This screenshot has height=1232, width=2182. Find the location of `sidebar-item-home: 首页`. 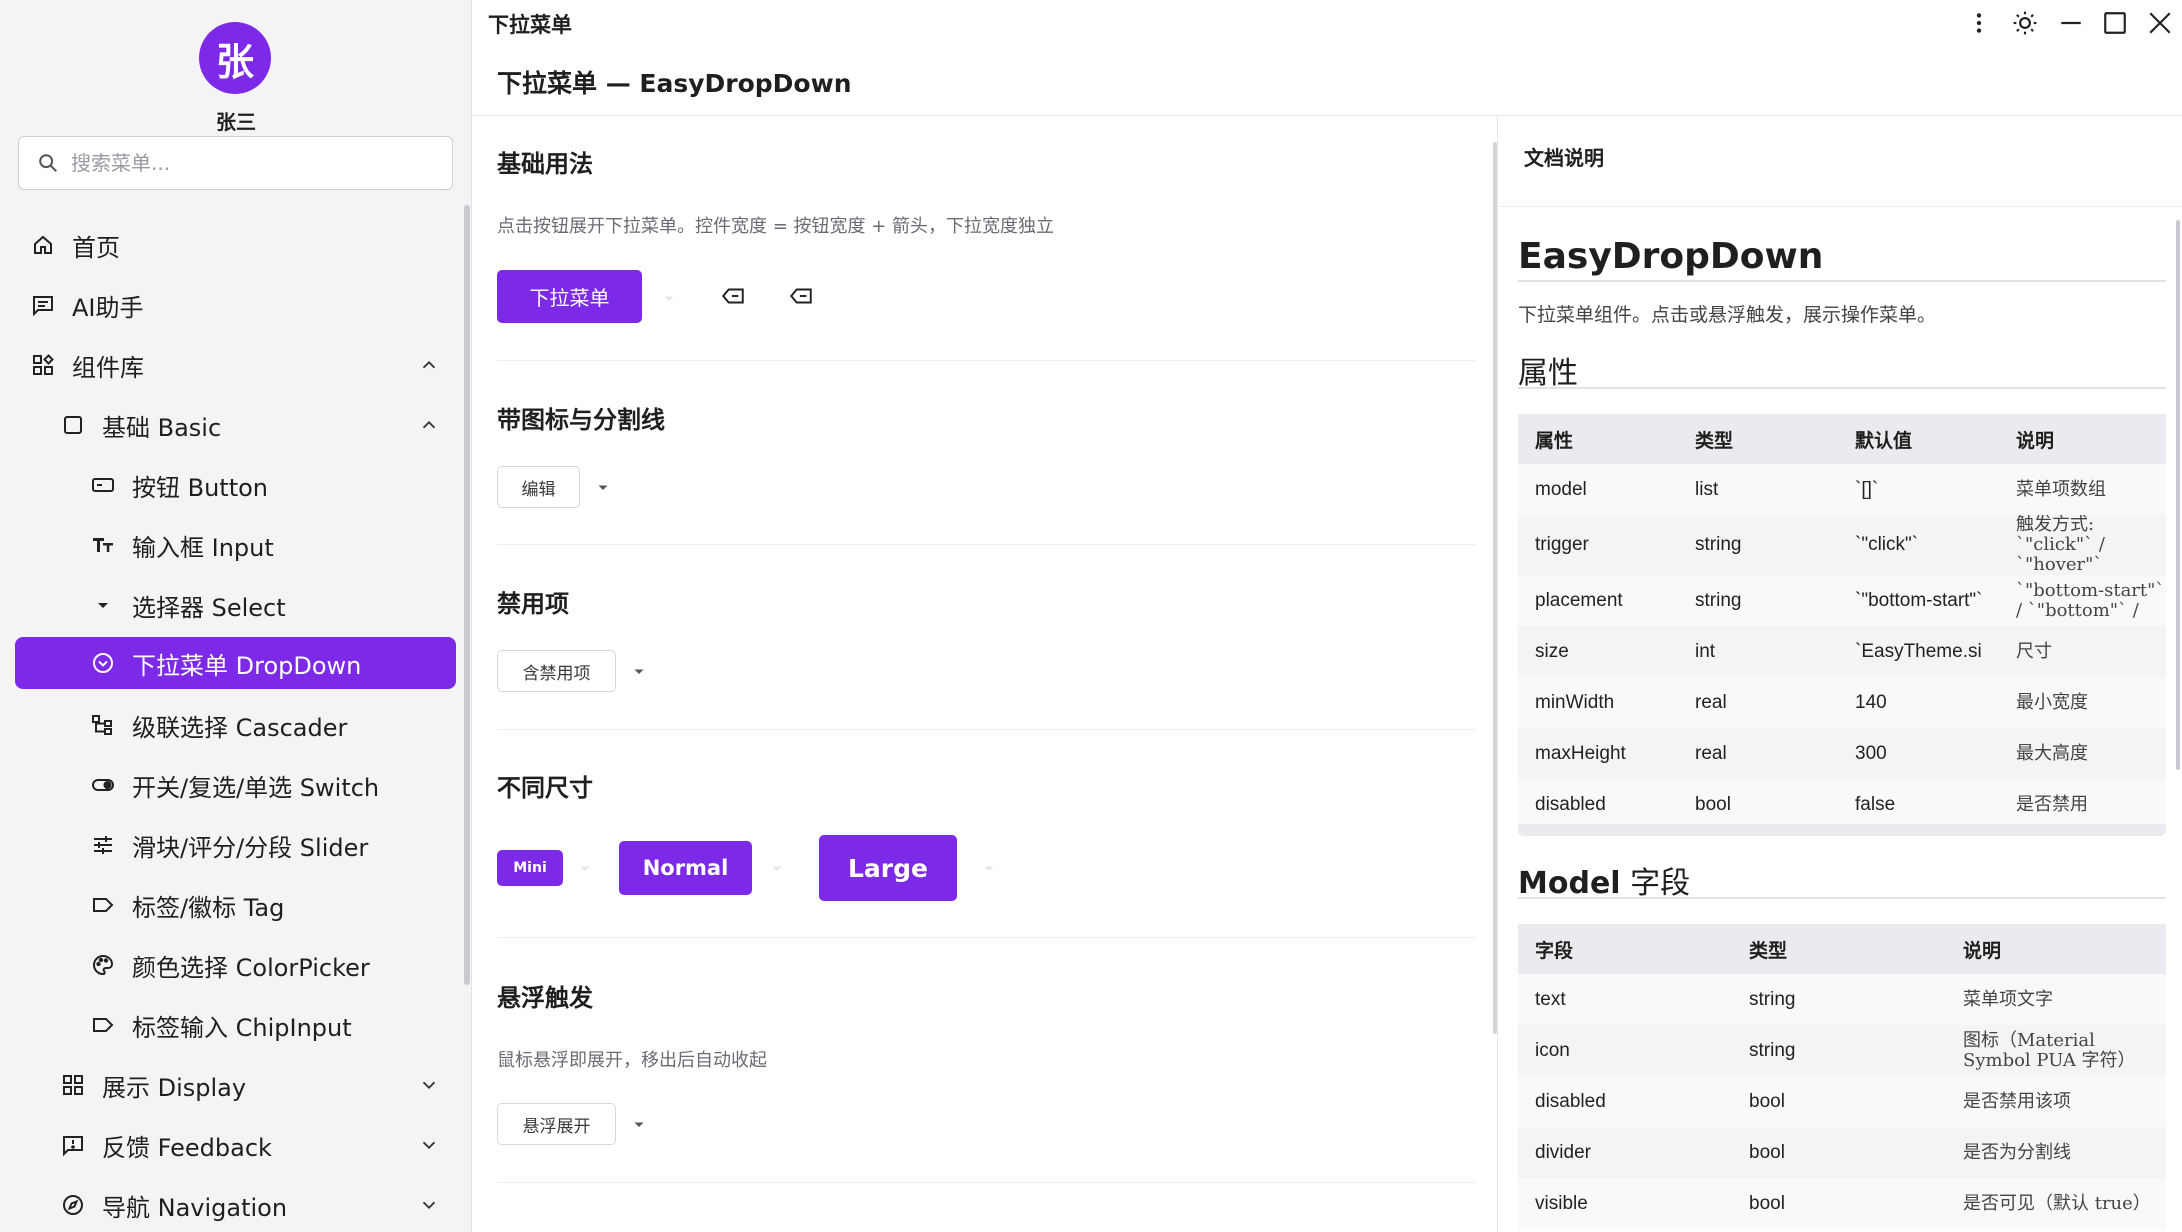

sidebar-item-home: 首页 is located at coordinates (235, 245).